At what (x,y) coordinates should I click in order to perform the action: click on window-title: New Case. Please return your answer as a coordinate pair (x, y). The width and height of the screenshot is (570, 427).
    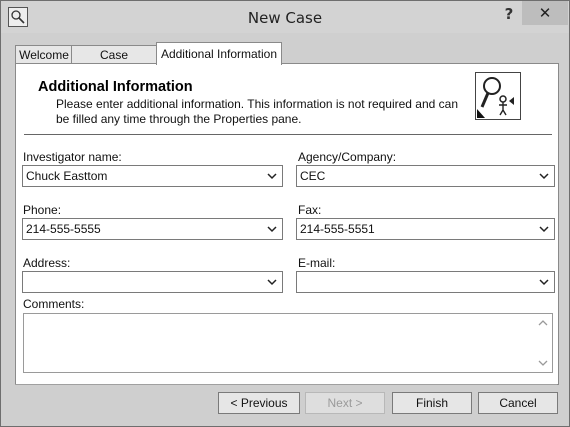
    Looking at the image, I should click on (285, 18).